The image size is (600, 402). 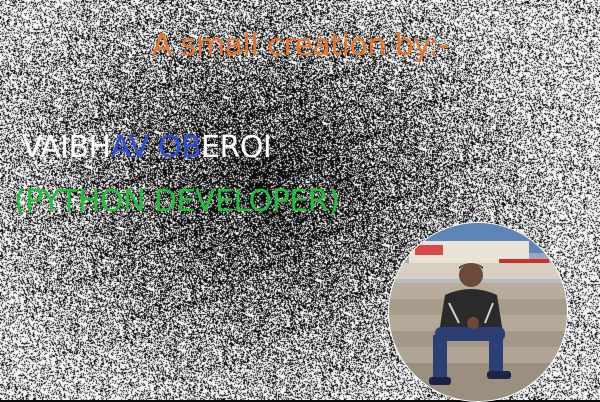 I want to click on name-part-2: AV, so click(x=130, y=147).